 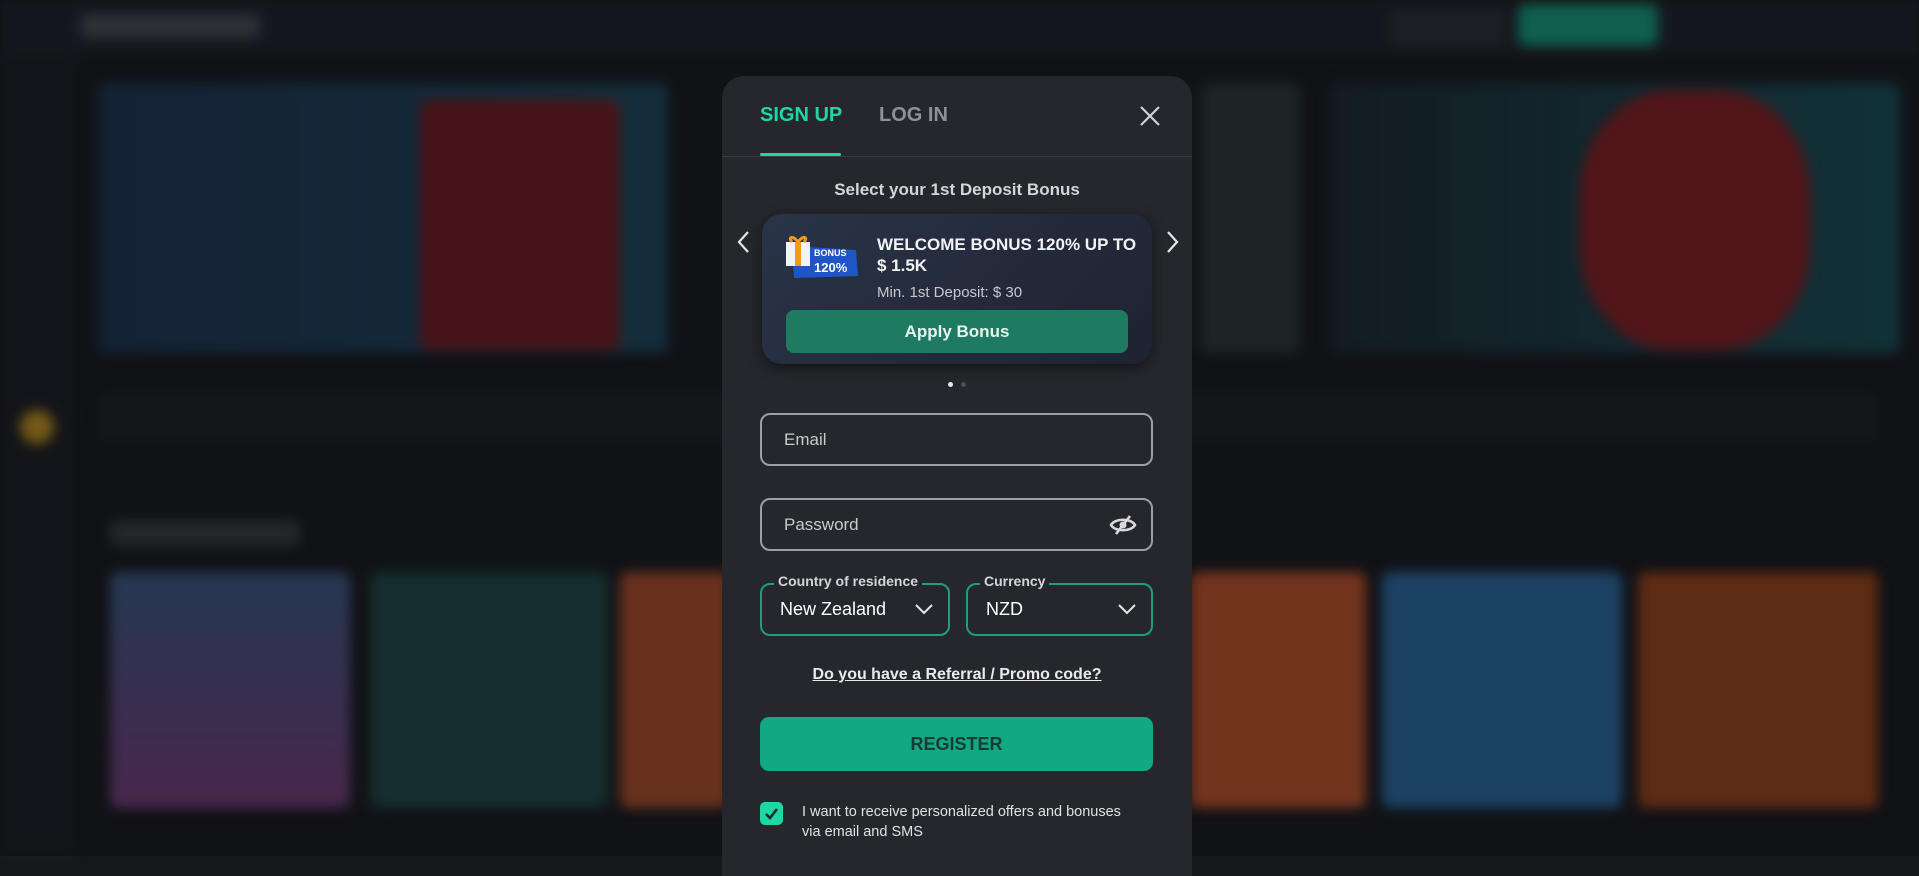 What do you see at coordinates (957, 156) in the screenshot?
I see `divider` at bounding box center [957, 156].